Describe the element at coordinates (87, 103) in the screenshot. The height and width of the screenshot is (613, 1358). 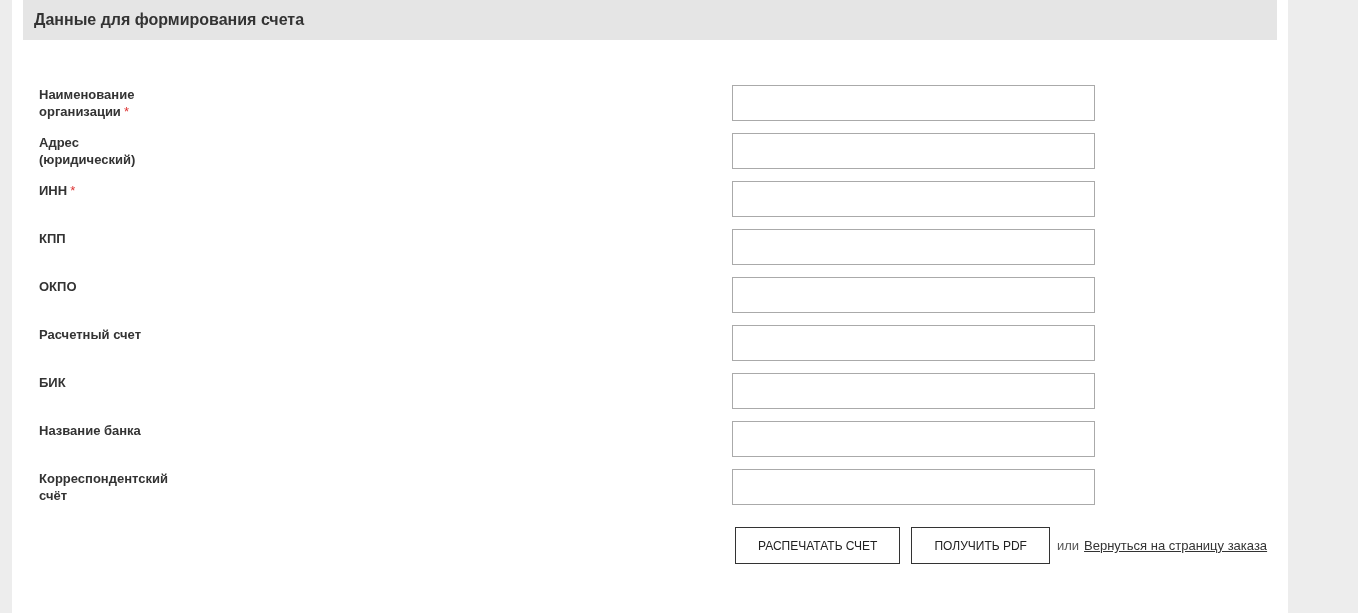
I see `field-label: Наименование организации *` at that location.